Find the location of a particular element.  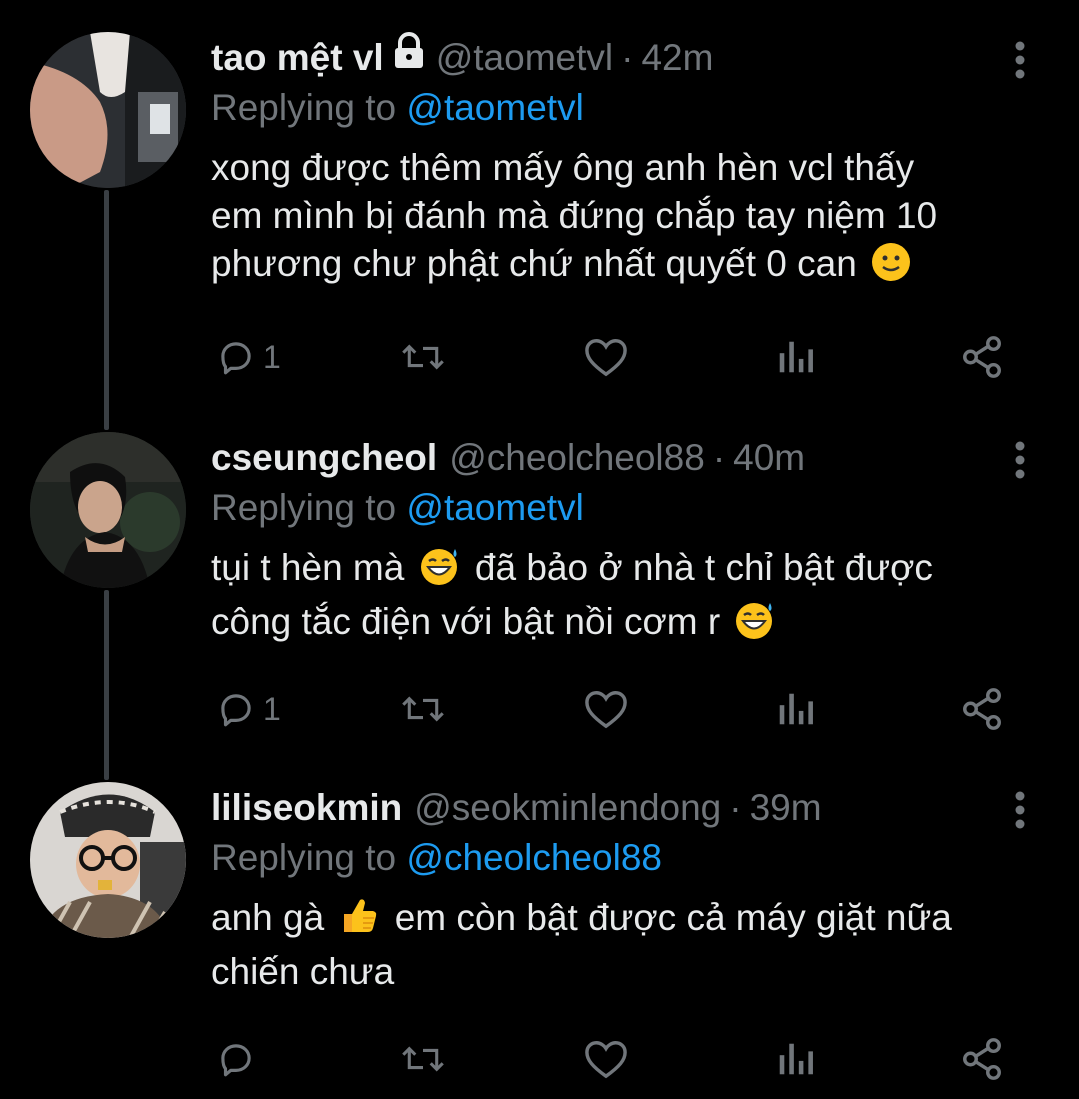

tweet-text-segment: tụi t hèn mà is located at coordinates (308, 567).